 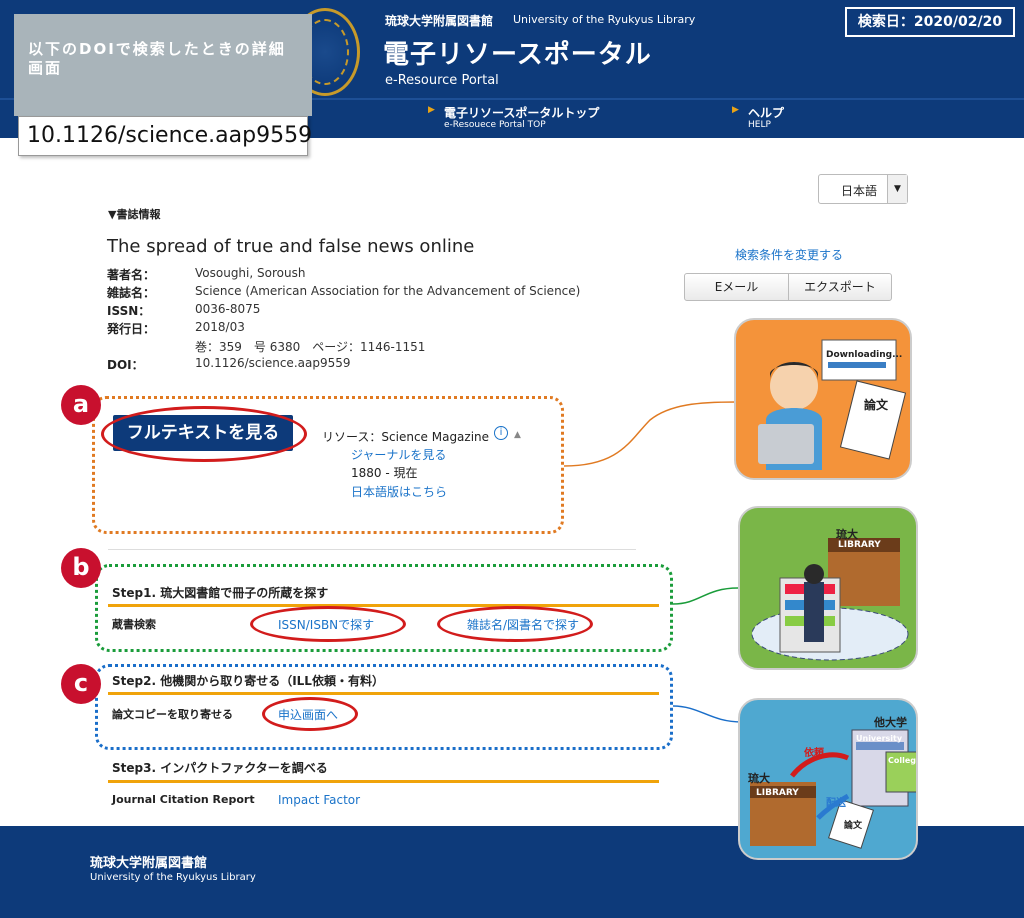 What do you see at coordinates (149, 863) in the screenshot?
I see `footer-name-ja: 琉球大学附属図書館` at bounding box center [149, 863].